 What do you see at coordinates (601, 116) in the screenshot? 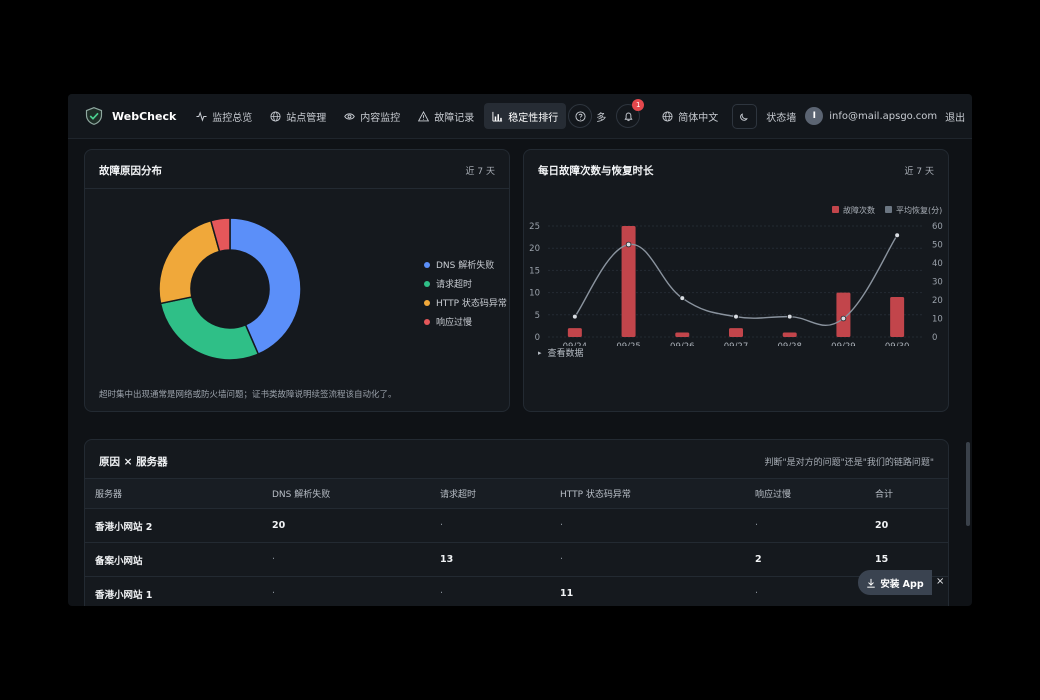
I see `more-label: 多` at bounding box center [601, 116].